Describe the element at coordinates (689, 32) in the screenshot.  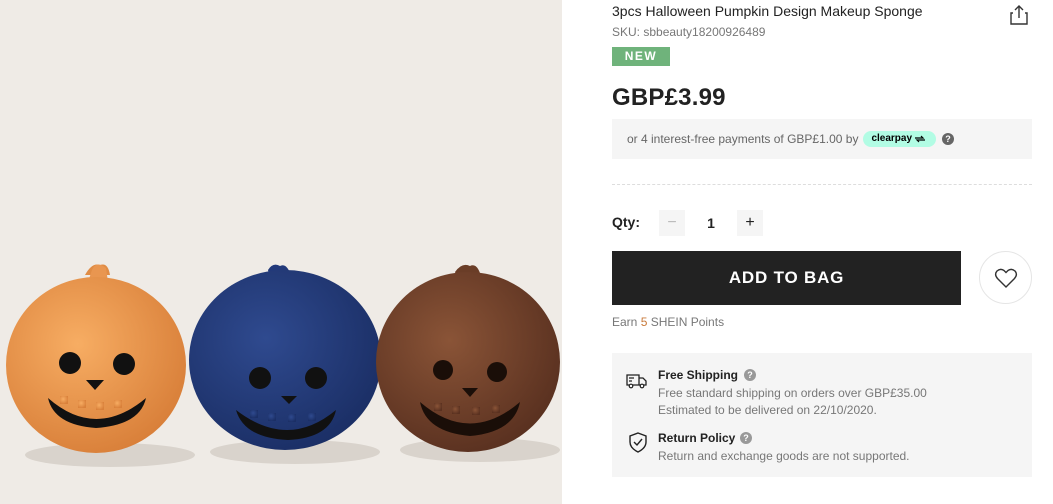
I see `product-sku: SKU: sbbeauty18200926489` at that location.